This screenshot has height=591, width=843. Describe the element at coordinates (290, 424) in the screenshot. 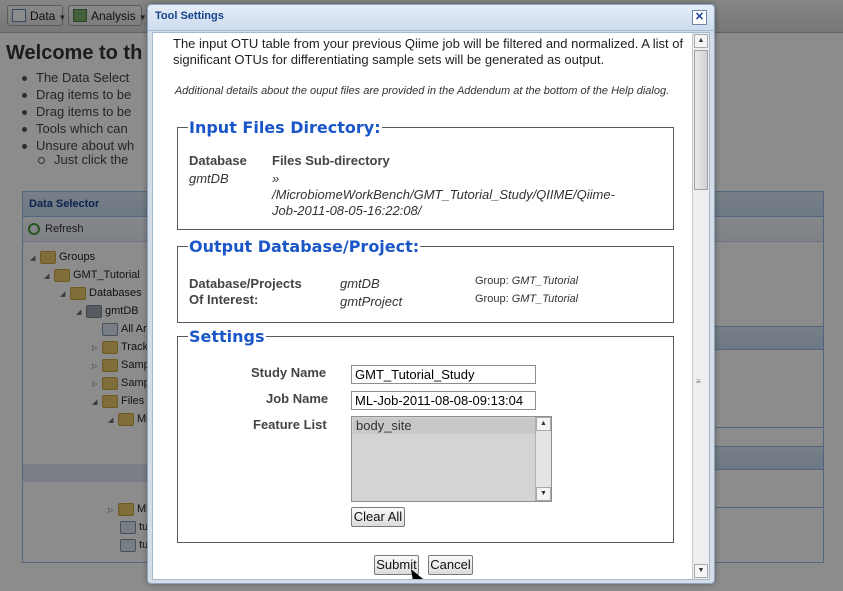

I see `feature-list-label: Feature List` at that location.